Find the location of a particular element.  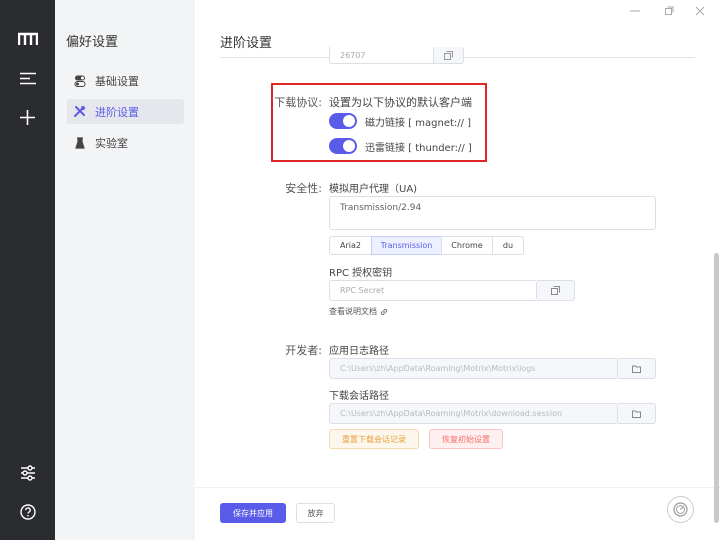

reset-session-button: 重置下载会话记录 is located at coordinates (374, 439).